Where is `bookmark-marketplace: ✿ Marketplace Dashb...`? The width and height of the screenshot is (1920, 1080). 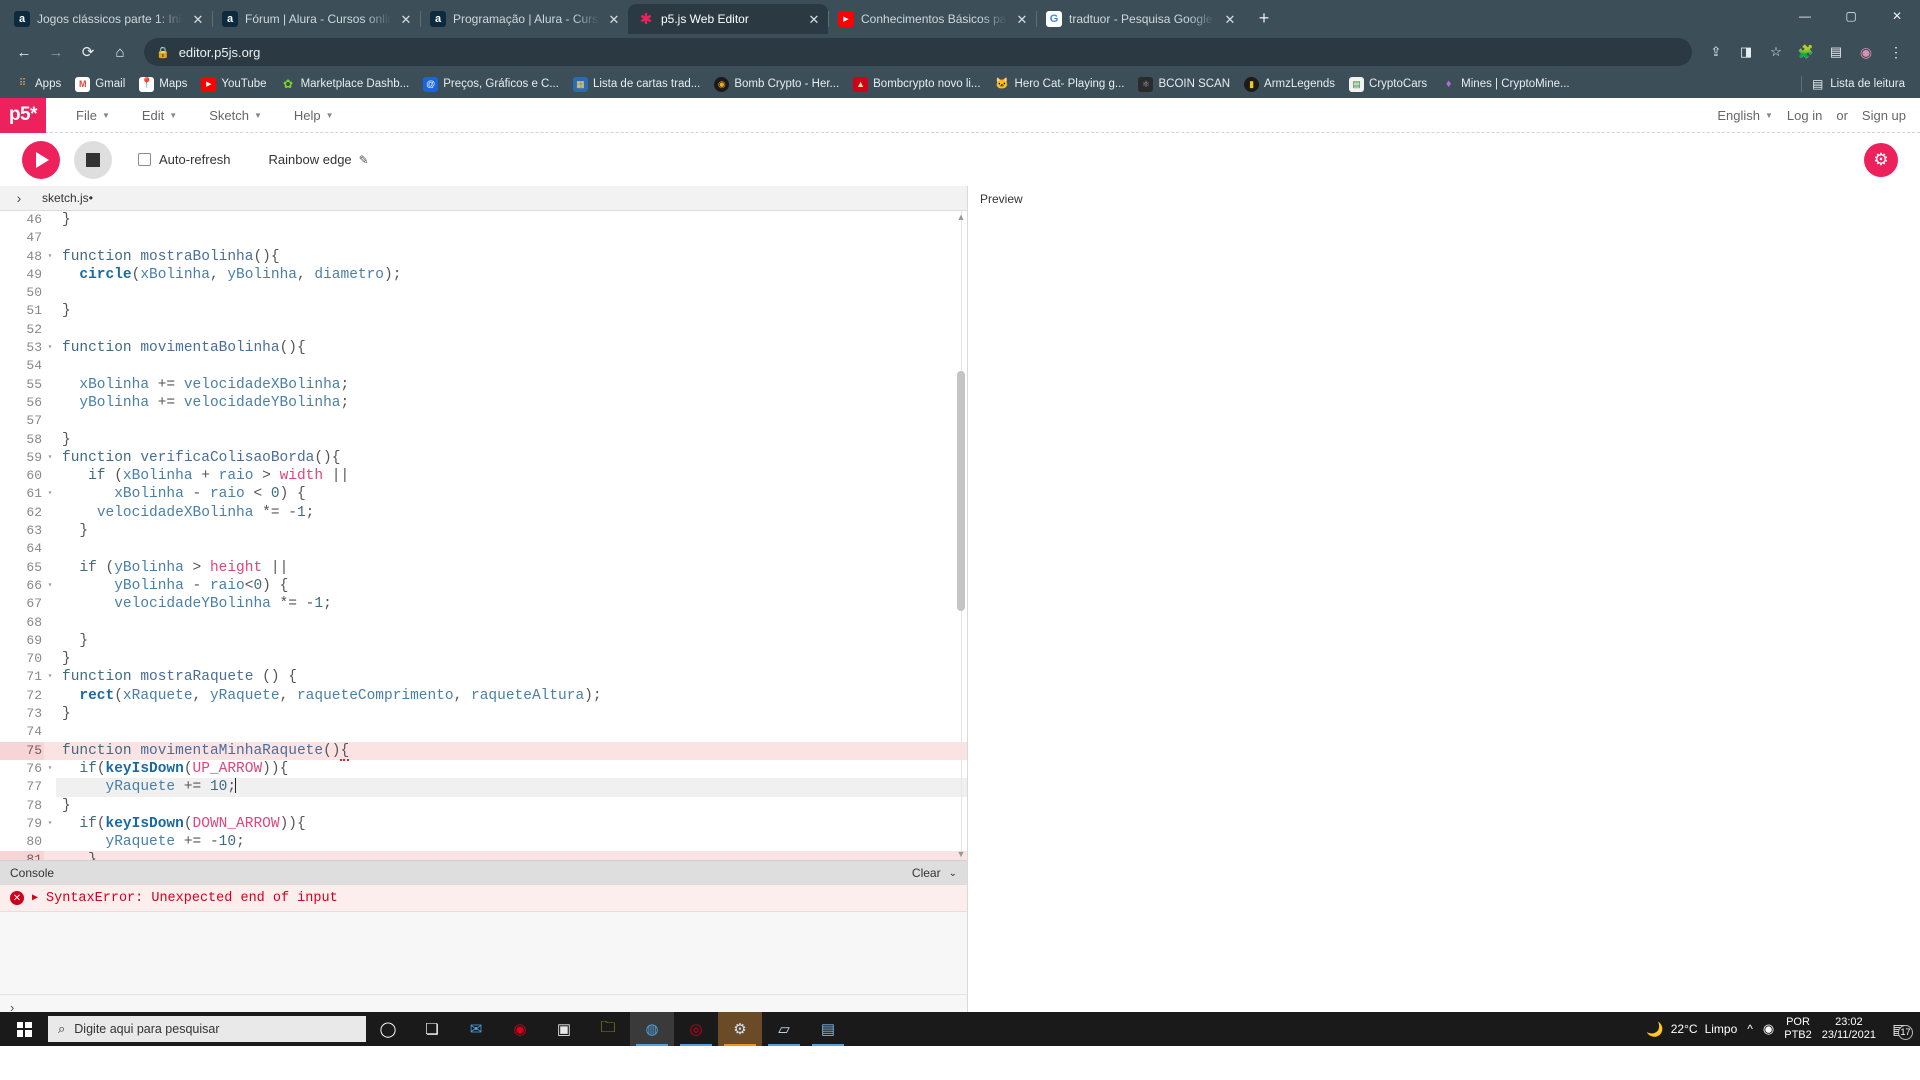
bookmark-marketplace: ✿ Marketplace Dashb... is located at coordinates (345, 84).